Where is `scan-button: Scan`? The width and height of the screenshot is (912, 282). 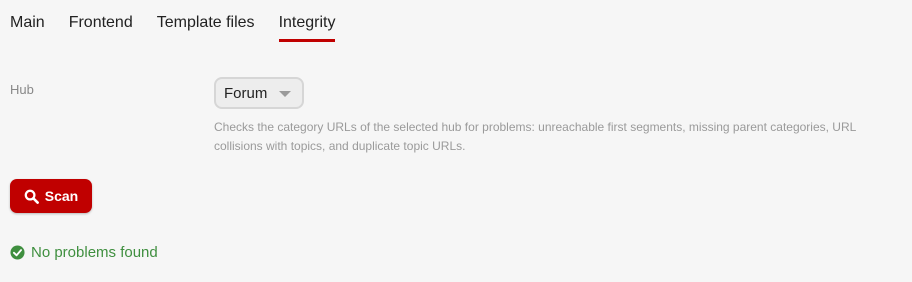
scan-button: Scan is located at coordinates (51, 196).